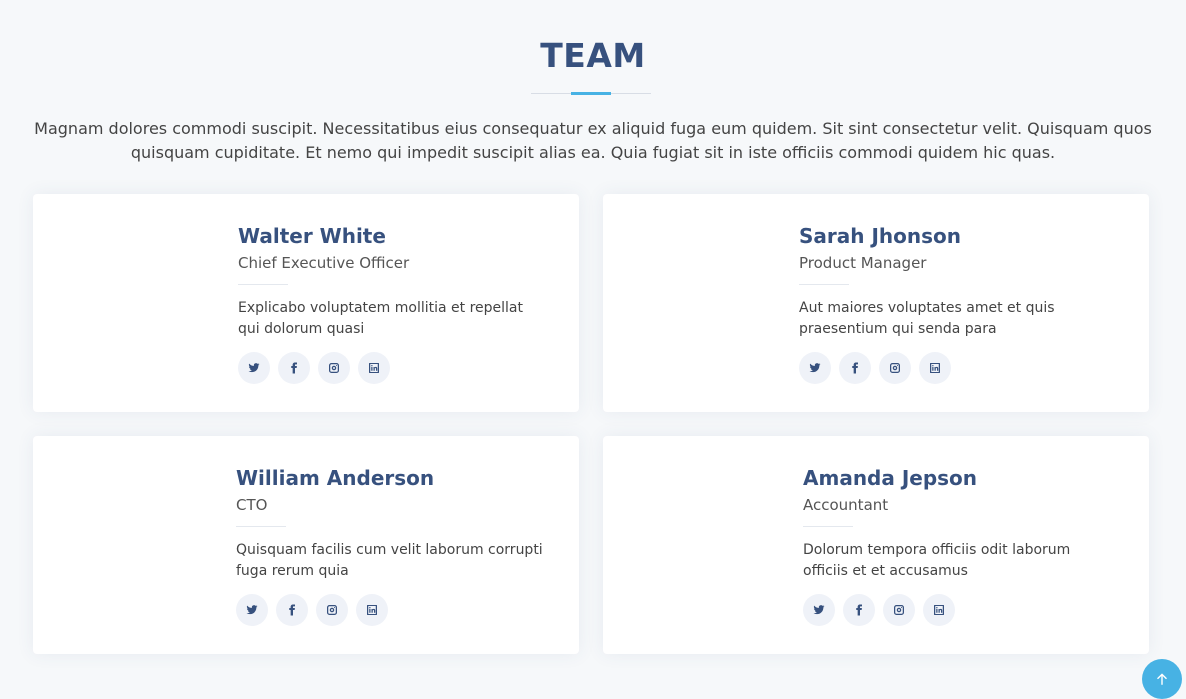 This screenshot has height=699, width=1186. What do you see at coordinates (324, 263) in the screenshot?
I see `member-role: Chief Executive Officer` at bounding box center [324, 263].